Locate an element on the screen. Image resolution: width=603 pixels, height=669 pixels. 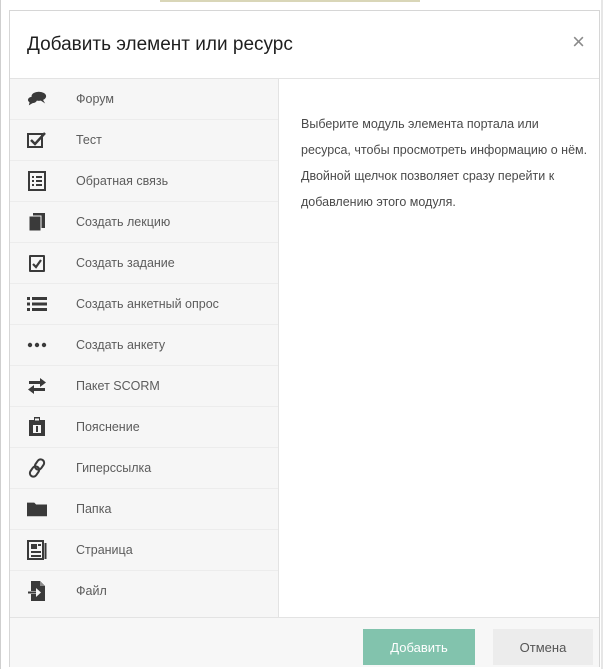
module-item-scorm: Пакет SCORM is located at coordinates (144, 386).